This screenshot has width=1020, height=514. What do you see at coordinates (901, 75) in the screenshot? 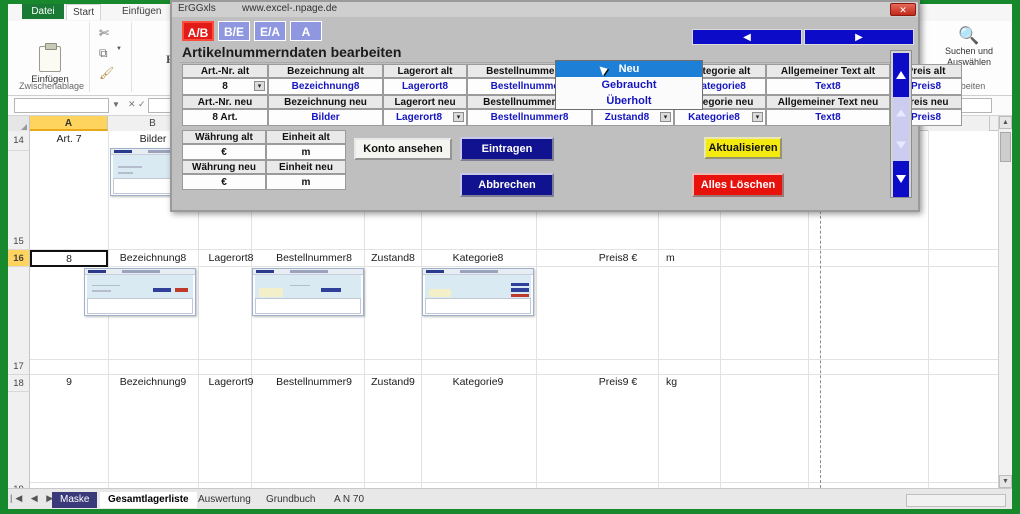
I see `spin-page-up-button` at bounding box center [901, 75].